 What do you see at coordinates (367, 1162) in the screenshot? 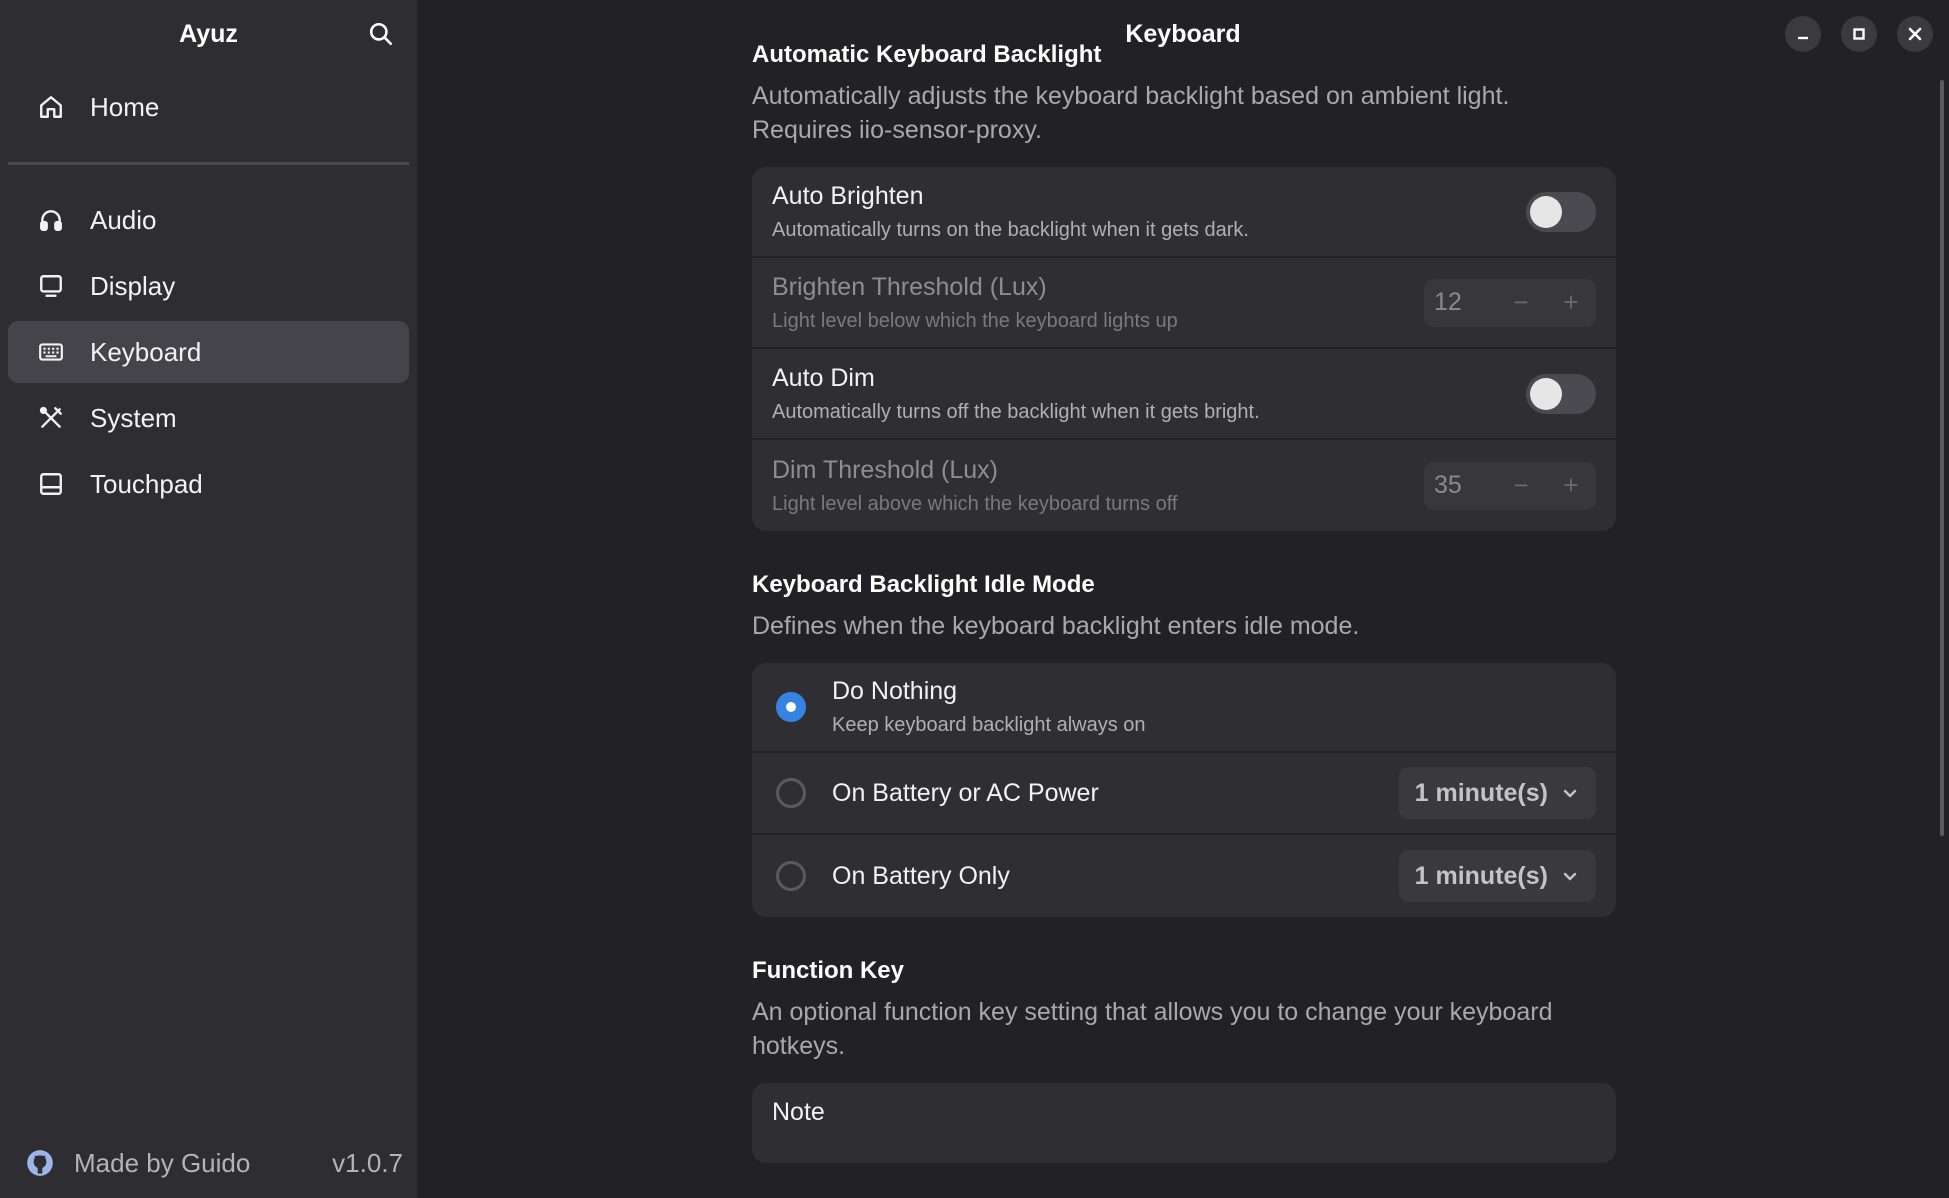
I see `version-label: v1.0.7` at bounding box center [367, 1162].